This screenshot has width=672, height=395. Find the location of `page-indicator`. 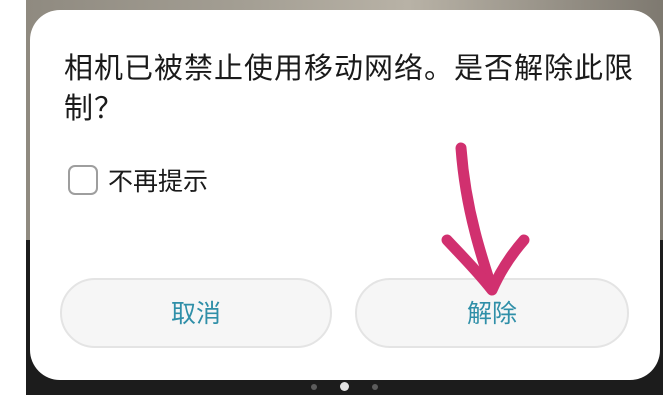

page-indicator is located at coordinates (345, 387).